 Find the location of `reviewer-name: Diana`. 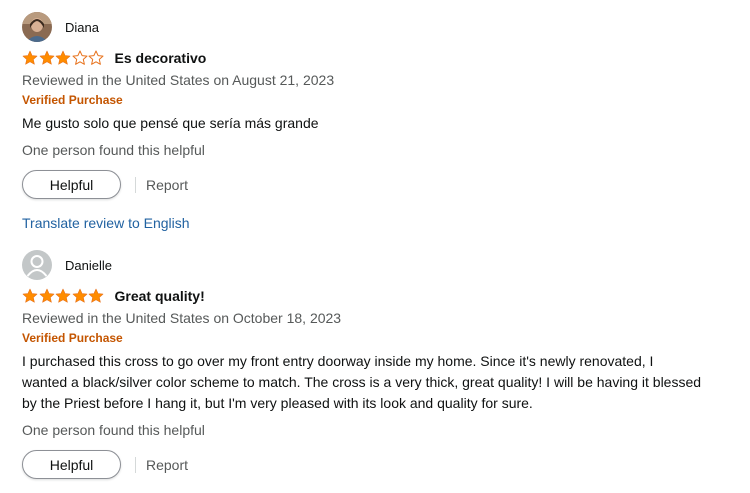

reviewer-name: Diana is located at coordinates (82, 27).